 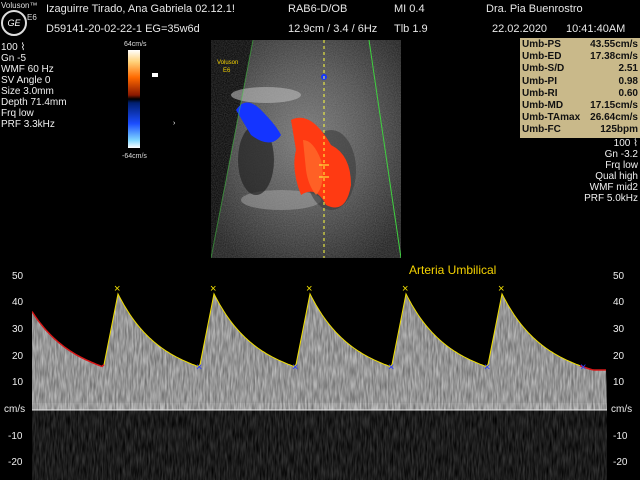 I want to click on measurement-value: 17.38cm/s, so click(x=614, y=57).